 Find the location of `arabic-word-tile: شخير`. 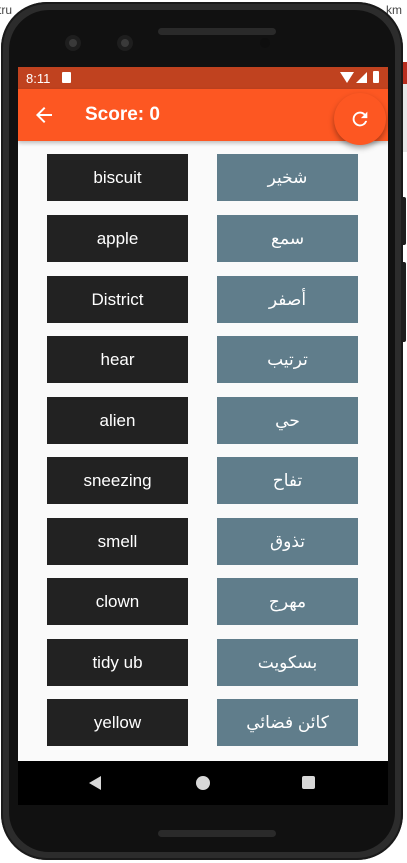

arabic-word-tile: شخير is located at coordinates (287, 177).